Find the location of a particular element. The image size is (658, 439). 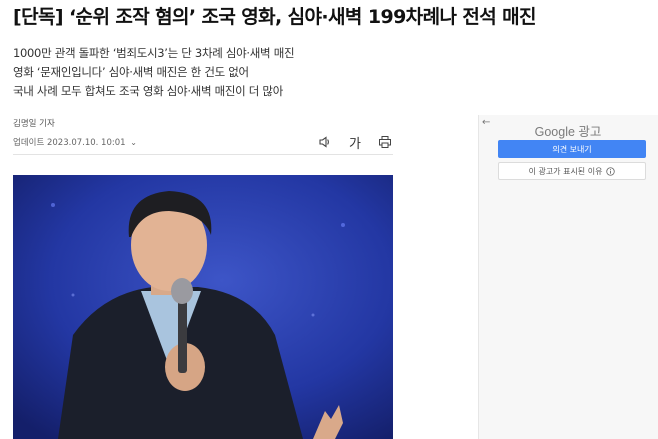

subheadline-2: 영화 ‘문재인입니다’ 심야·새벽 매진은 한 건도 없어 is located at coordinates (131, 72).